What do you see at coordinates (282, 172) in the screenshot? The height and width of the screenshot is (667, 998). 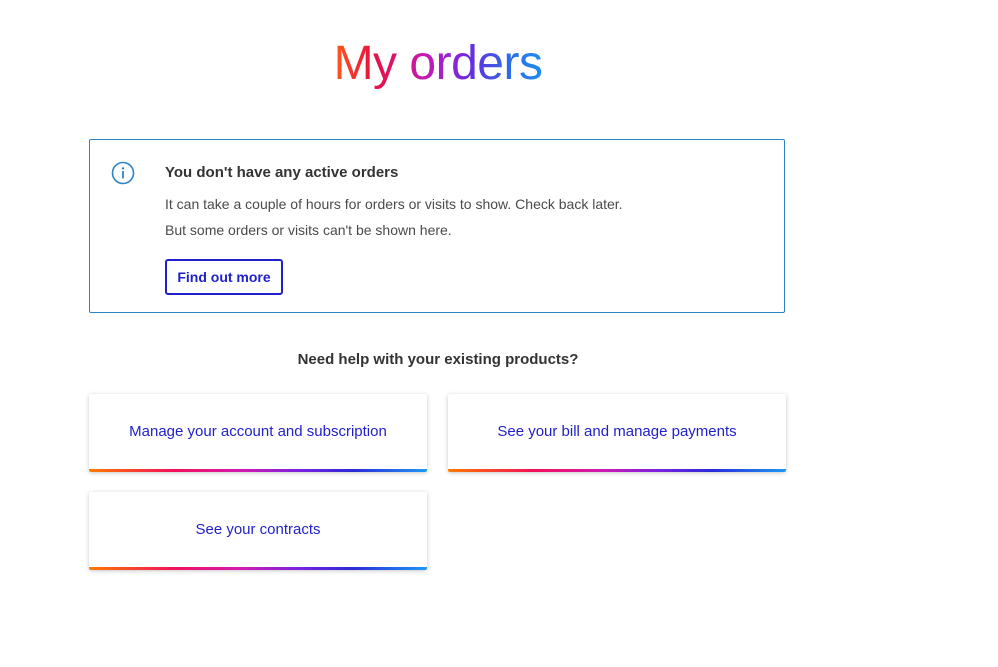 I see `notice-heading: You don't have any active orders` at bounding box center [282, 172].